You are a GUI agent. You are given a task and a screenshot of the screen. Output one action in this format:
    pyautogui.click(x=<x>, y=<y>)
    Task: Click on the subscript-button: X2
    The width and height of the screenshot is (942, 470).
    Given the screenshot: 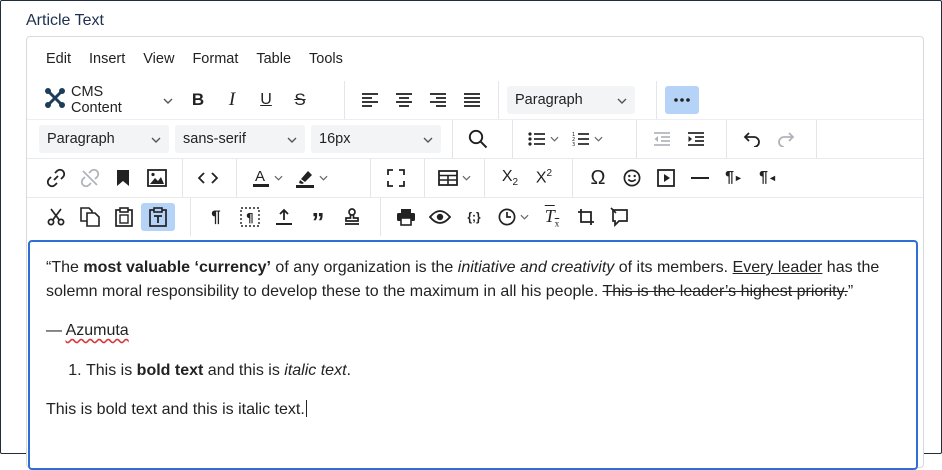 What is the action you would take?
    pyautogui.click(x=510, y=178)
    